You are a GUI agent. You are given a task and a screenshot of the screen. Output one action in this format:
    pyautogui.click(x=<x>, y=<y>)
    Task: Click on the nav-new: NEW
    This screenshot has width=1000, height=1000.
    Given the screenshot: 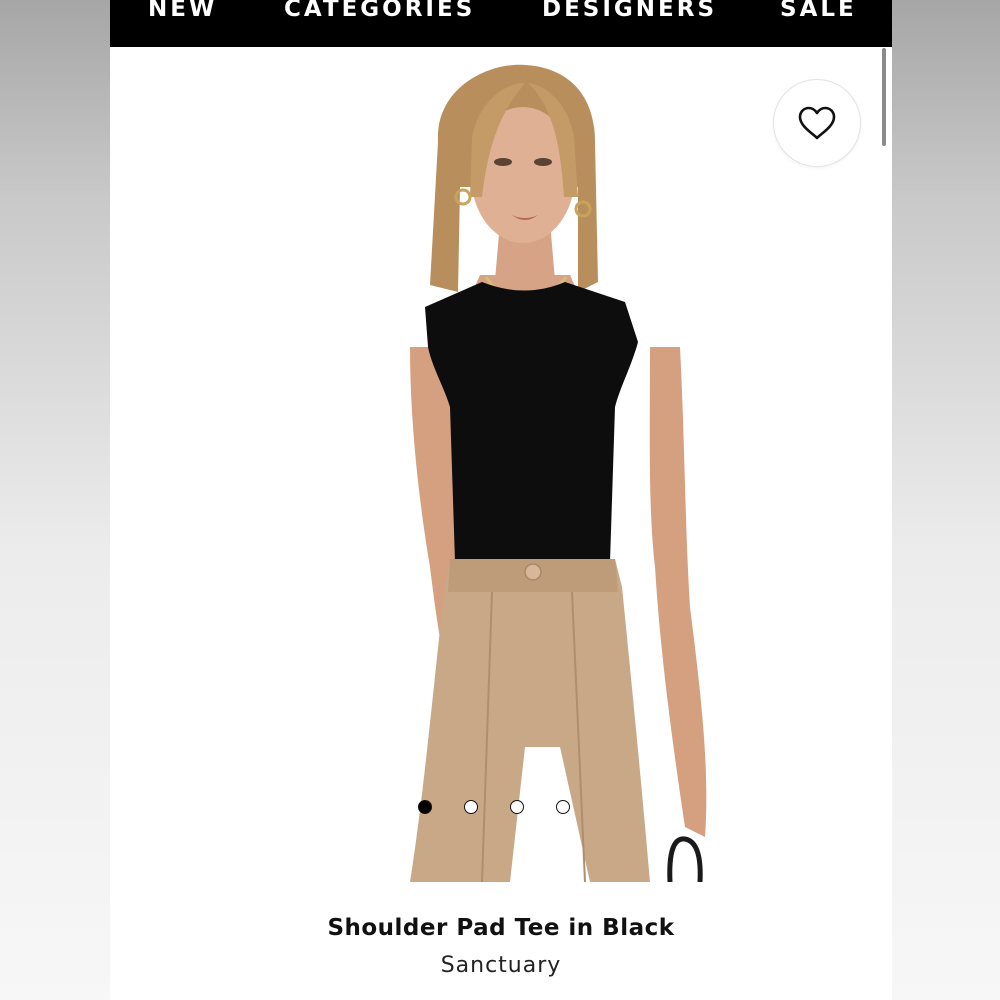 What is the action you would take?
    pyautogui.click(x=182, y=12)
    